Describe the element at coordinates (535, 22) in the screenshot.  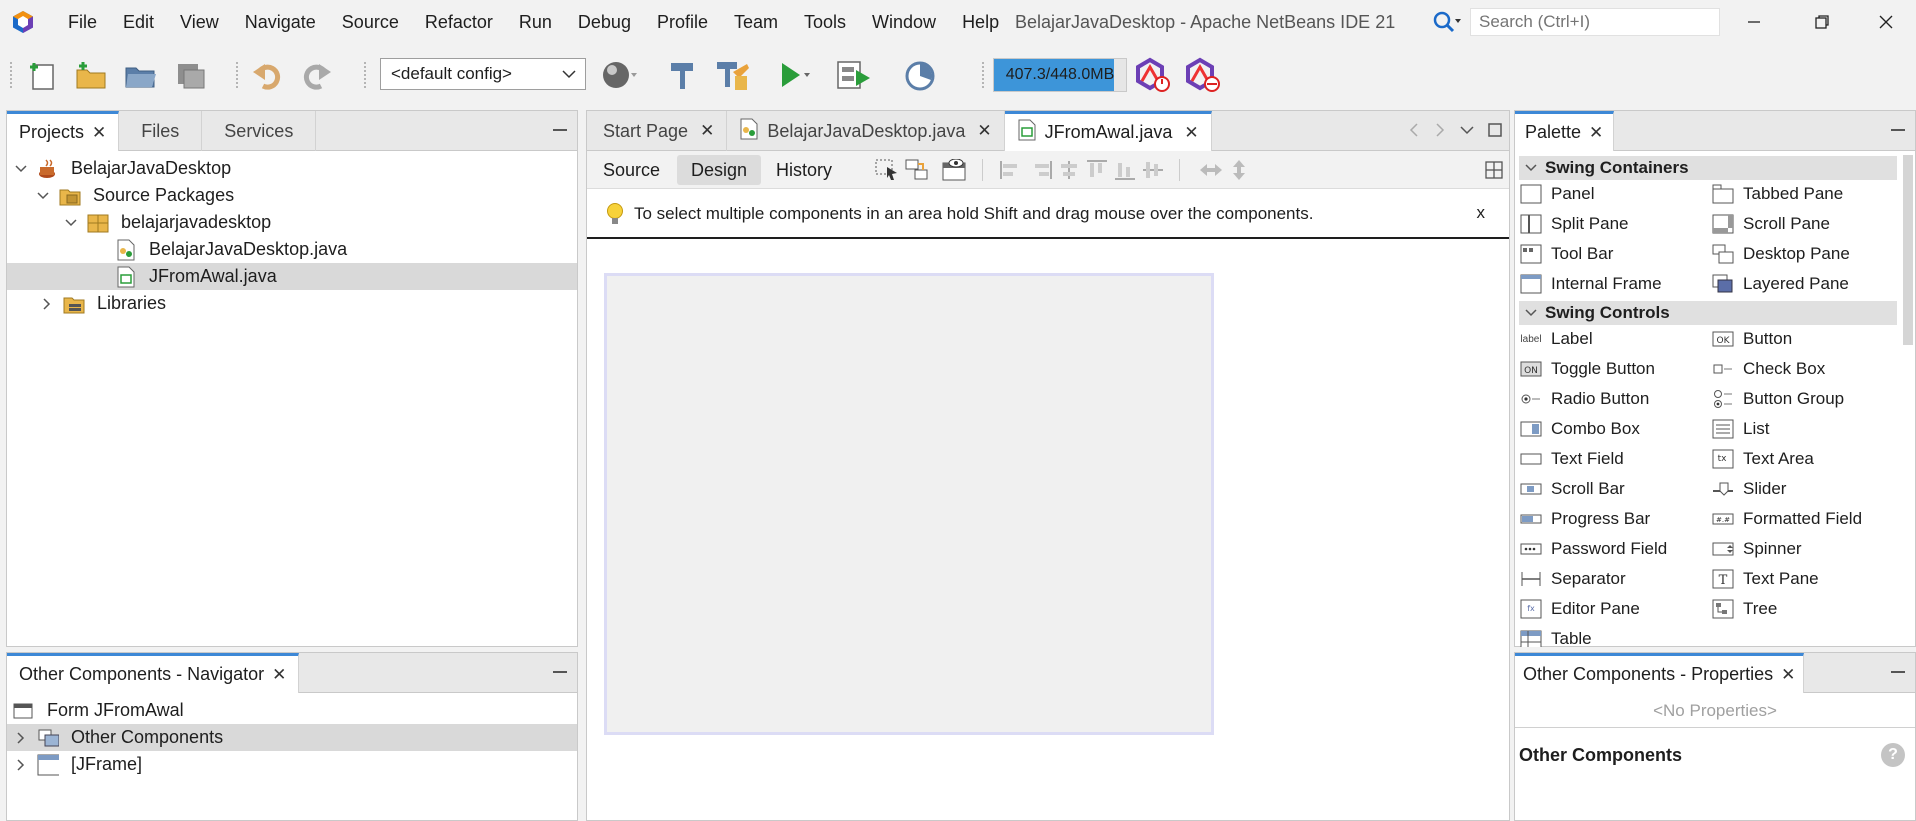
I see `menu-run: Run` at that location.